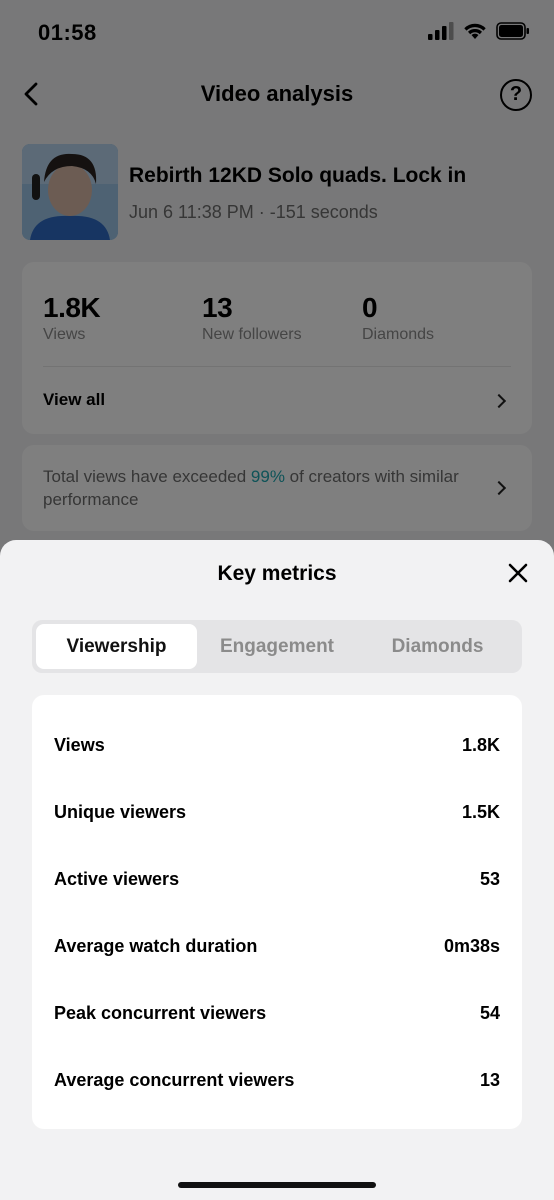  I want to click on metric-label: Unique viewers, so click(120, 811).